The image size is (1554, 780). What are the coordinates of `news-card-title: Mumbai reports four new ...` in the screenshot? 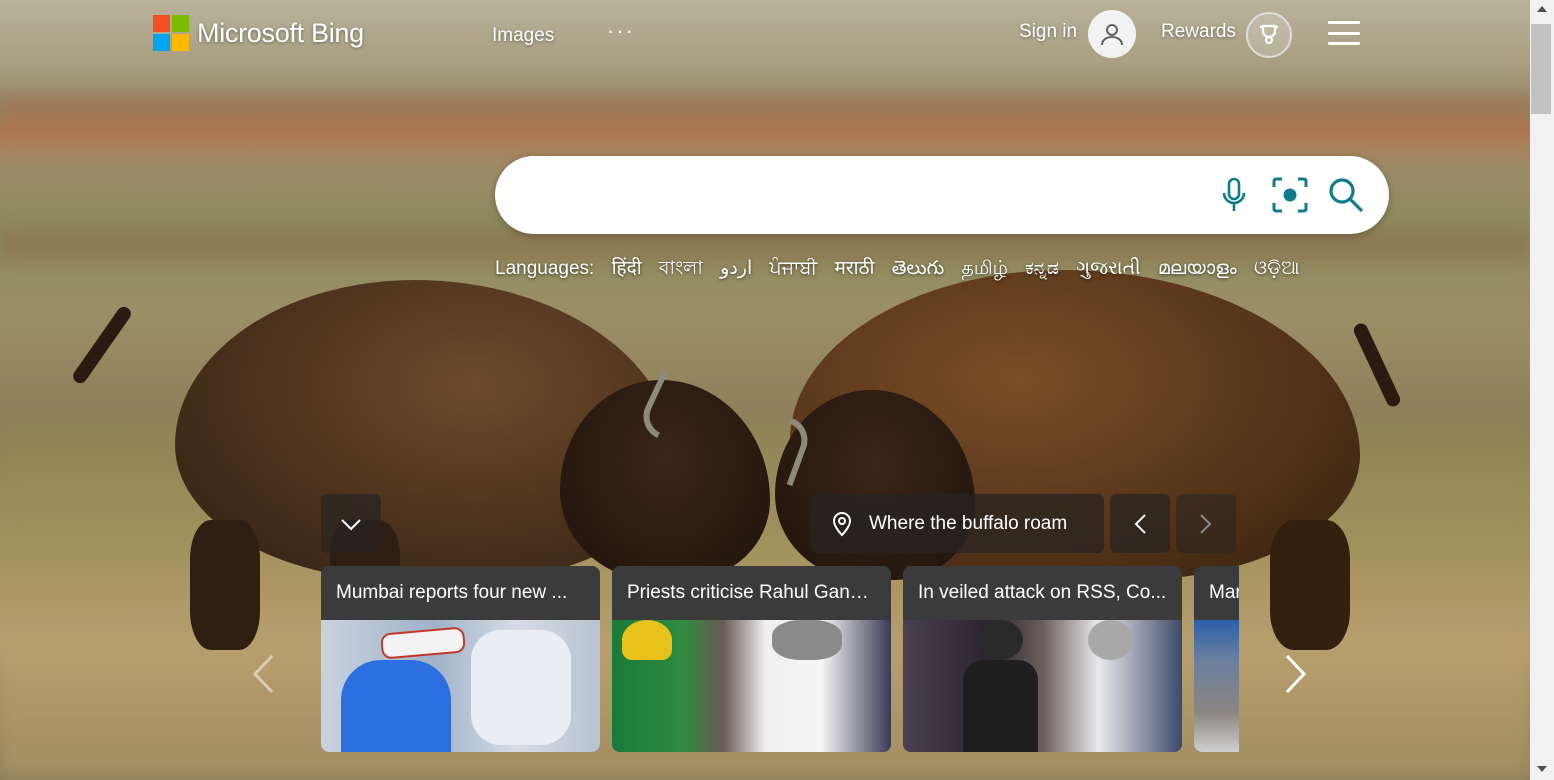 It's located at (460, 593).